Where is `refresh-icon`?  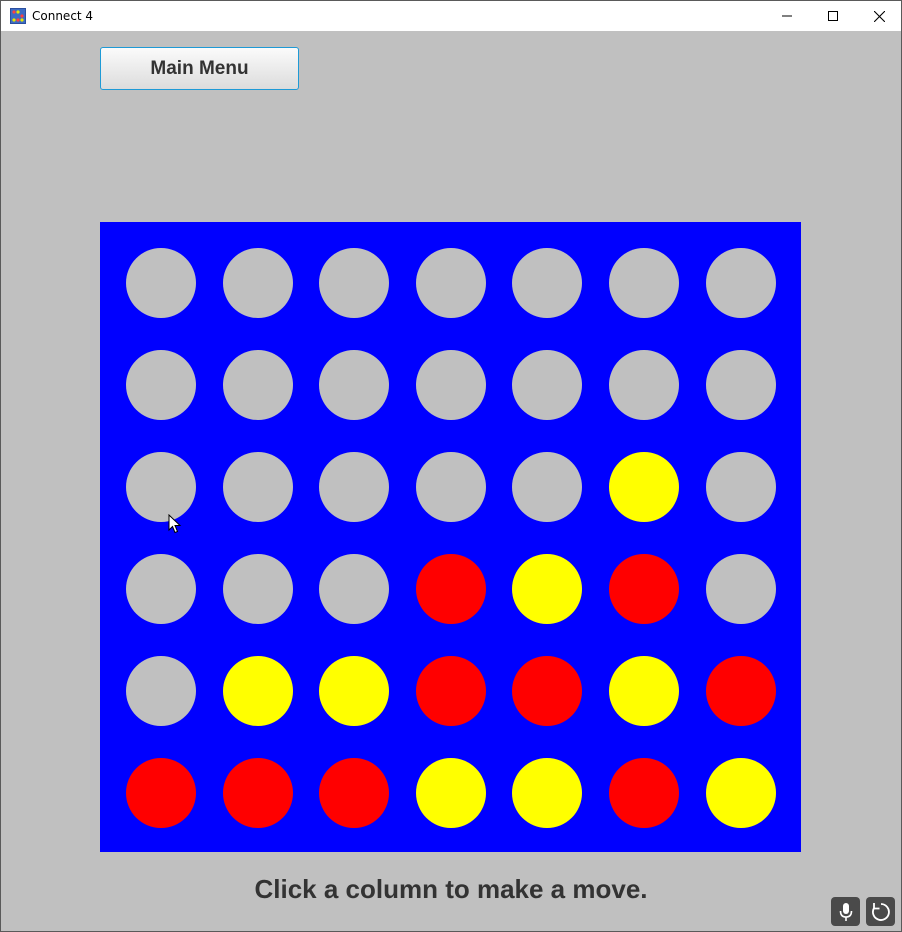 refresh-icon is located at coordinates (880, 911).